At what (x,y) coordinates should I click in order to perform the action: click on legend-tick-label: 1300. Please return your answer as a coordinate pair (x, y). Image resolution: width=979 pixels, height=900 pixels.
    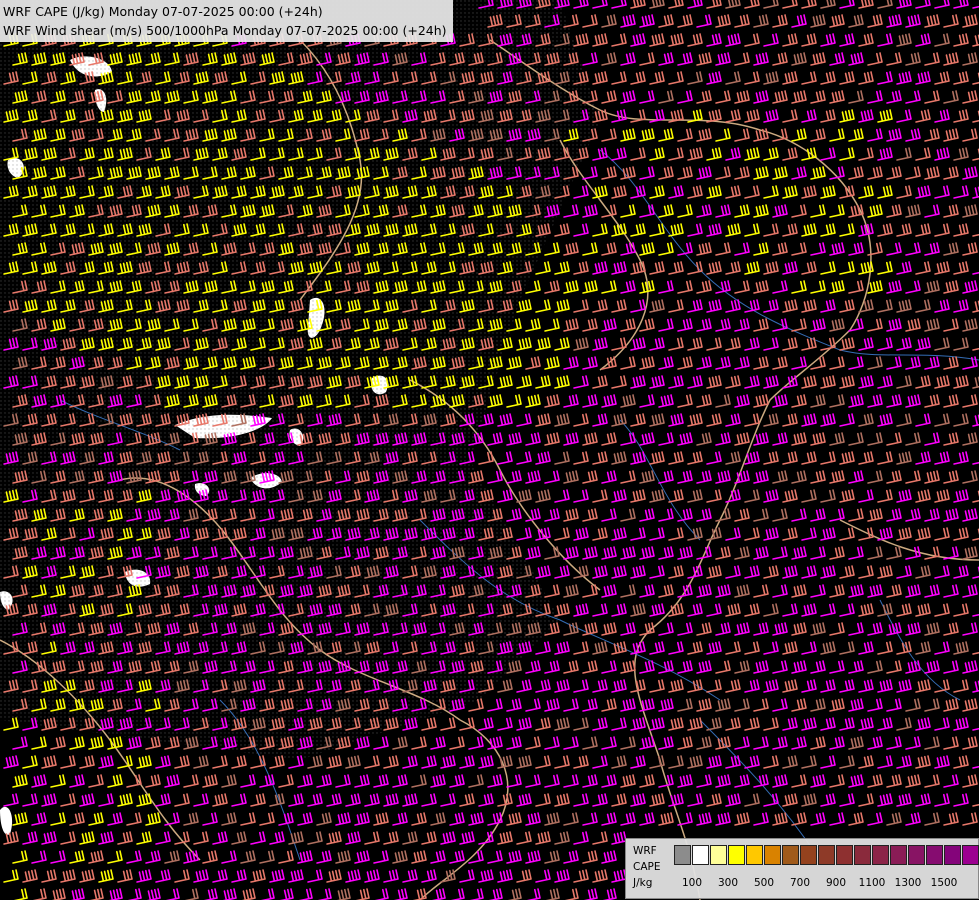
    Looking at the image, I should click on (908, 883).